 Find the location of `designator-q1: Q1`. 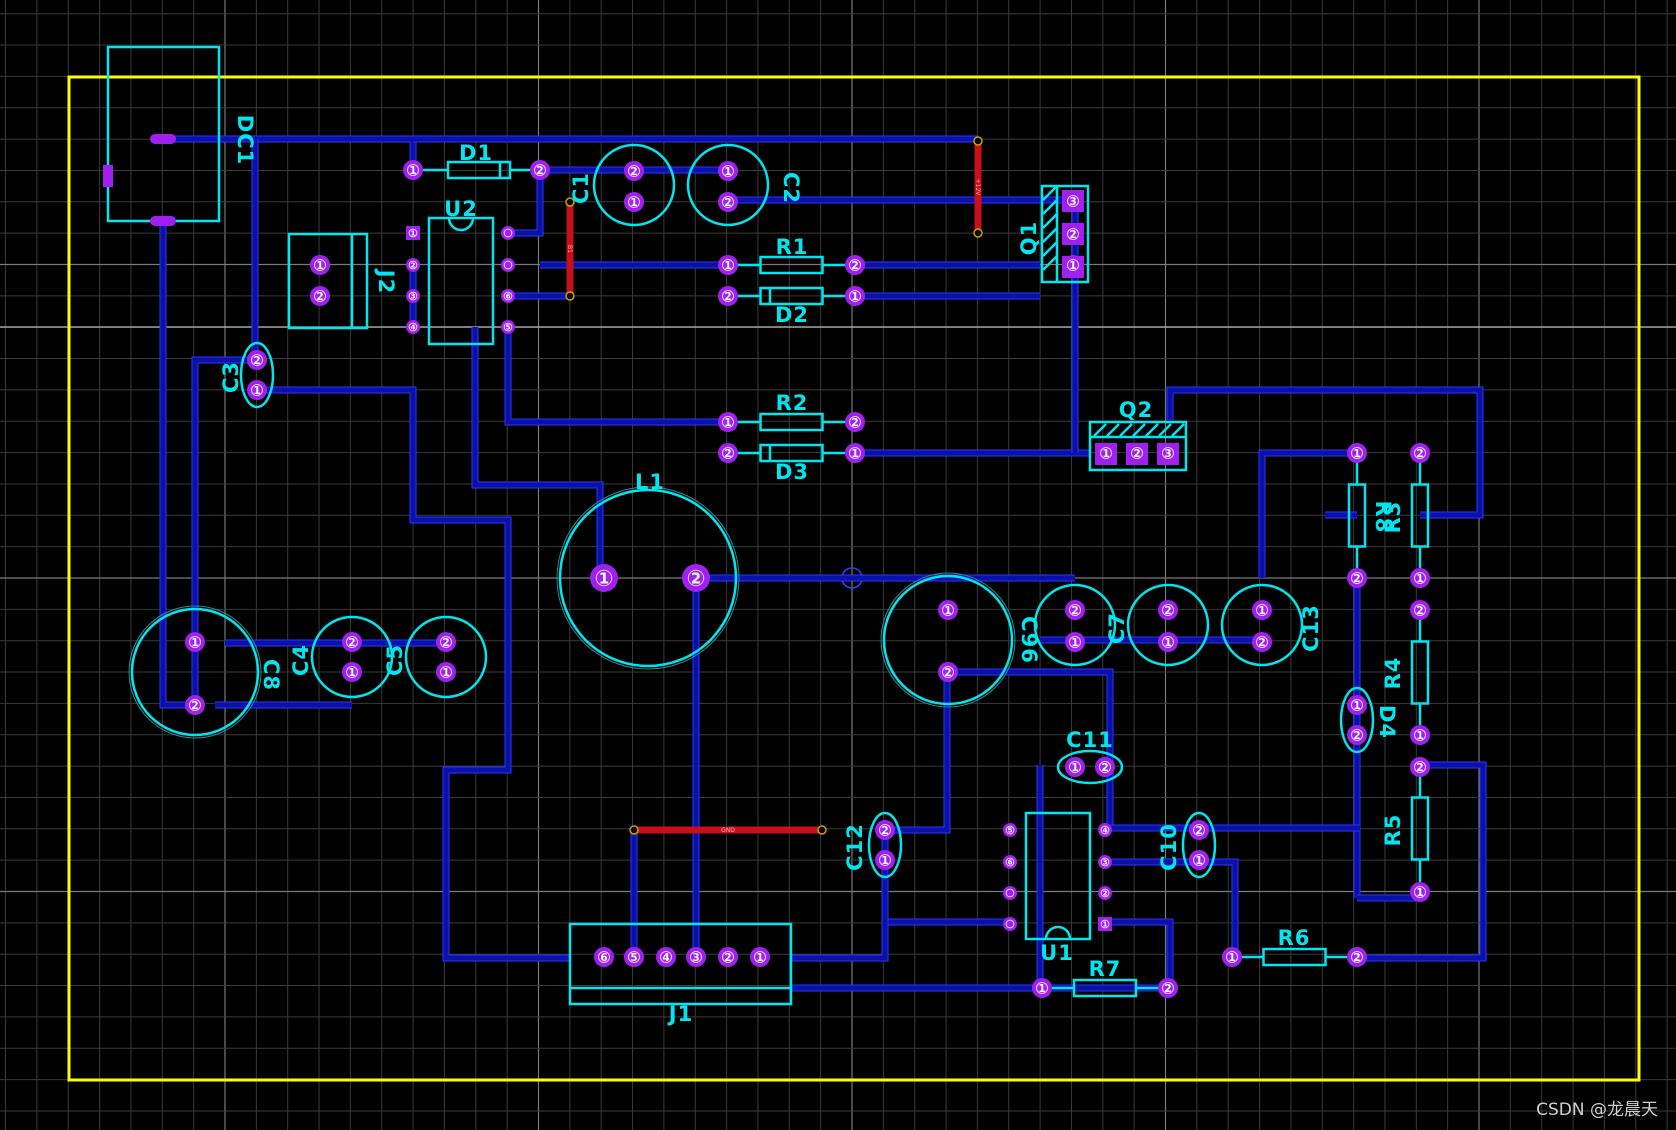

designator-q1: Q1 is located at coordinates (1029, 238).